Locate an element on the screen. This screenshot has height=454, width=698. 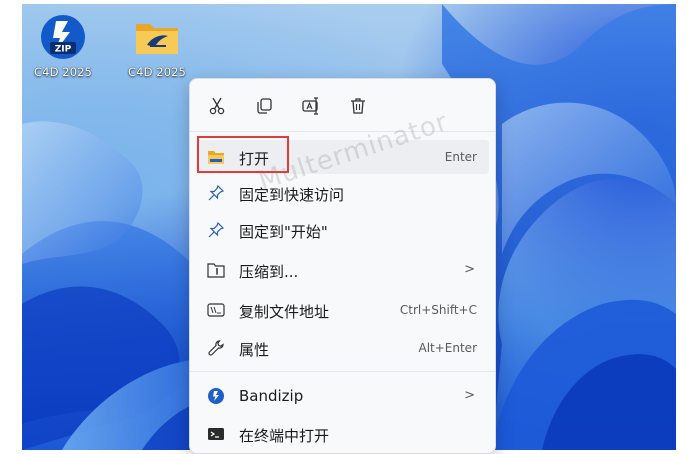
context-menu-toolbar is located at coordinates (342, 105).